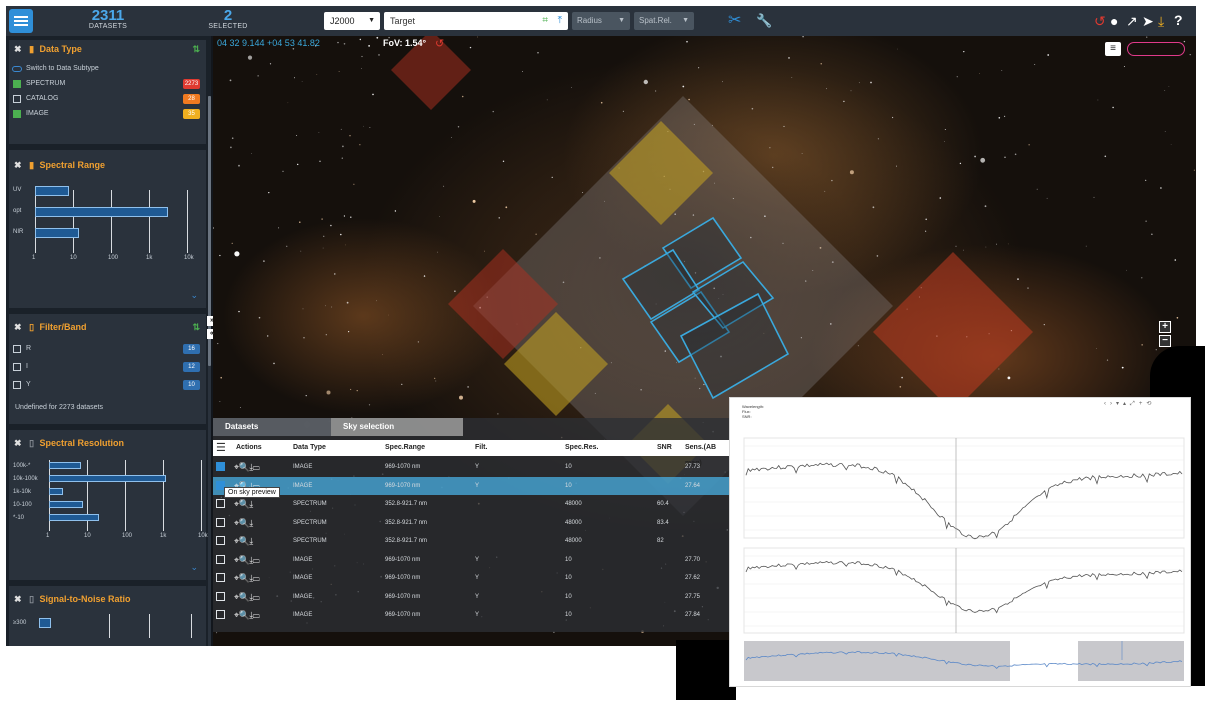 This screenshot has width=1205, height=705. I want to click on table-row: ⌖🔍⤓▭ IMAGE 969-1070 nm Y 10 27.70, so click(473, 560).